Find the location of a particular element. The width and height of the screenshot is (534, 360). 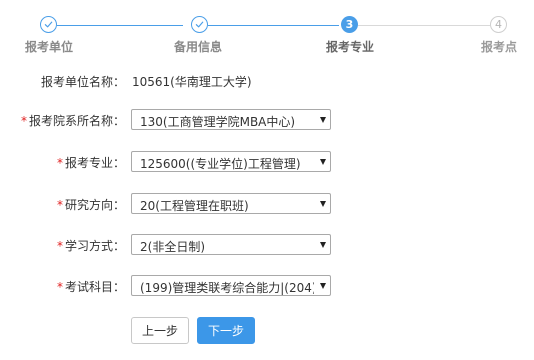

step-3-label: 报考专业 is located at coordinates (350, 47).